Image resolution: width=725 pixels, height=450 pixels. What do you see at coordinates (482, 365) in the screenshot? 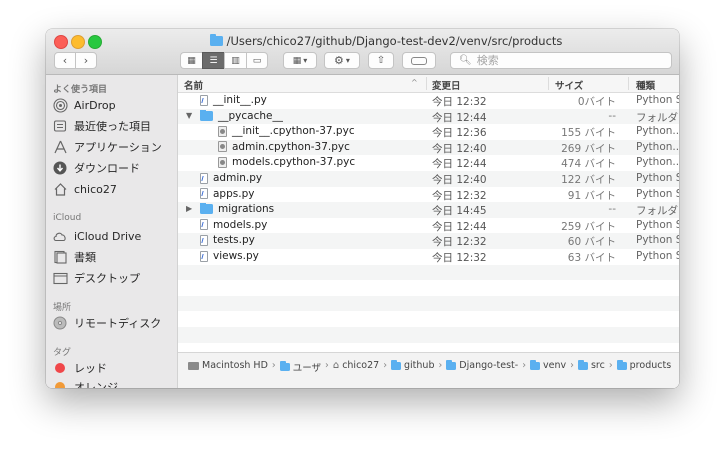
I see `path-segment: Django-test-` at bounding box center [482, 365].